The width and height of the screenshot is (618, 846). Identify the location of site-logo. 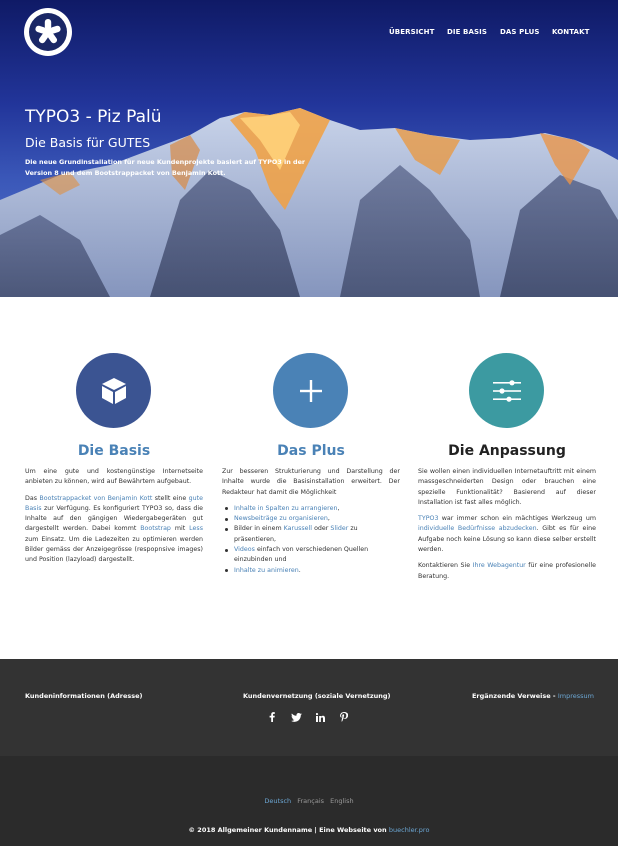
(48, 32).